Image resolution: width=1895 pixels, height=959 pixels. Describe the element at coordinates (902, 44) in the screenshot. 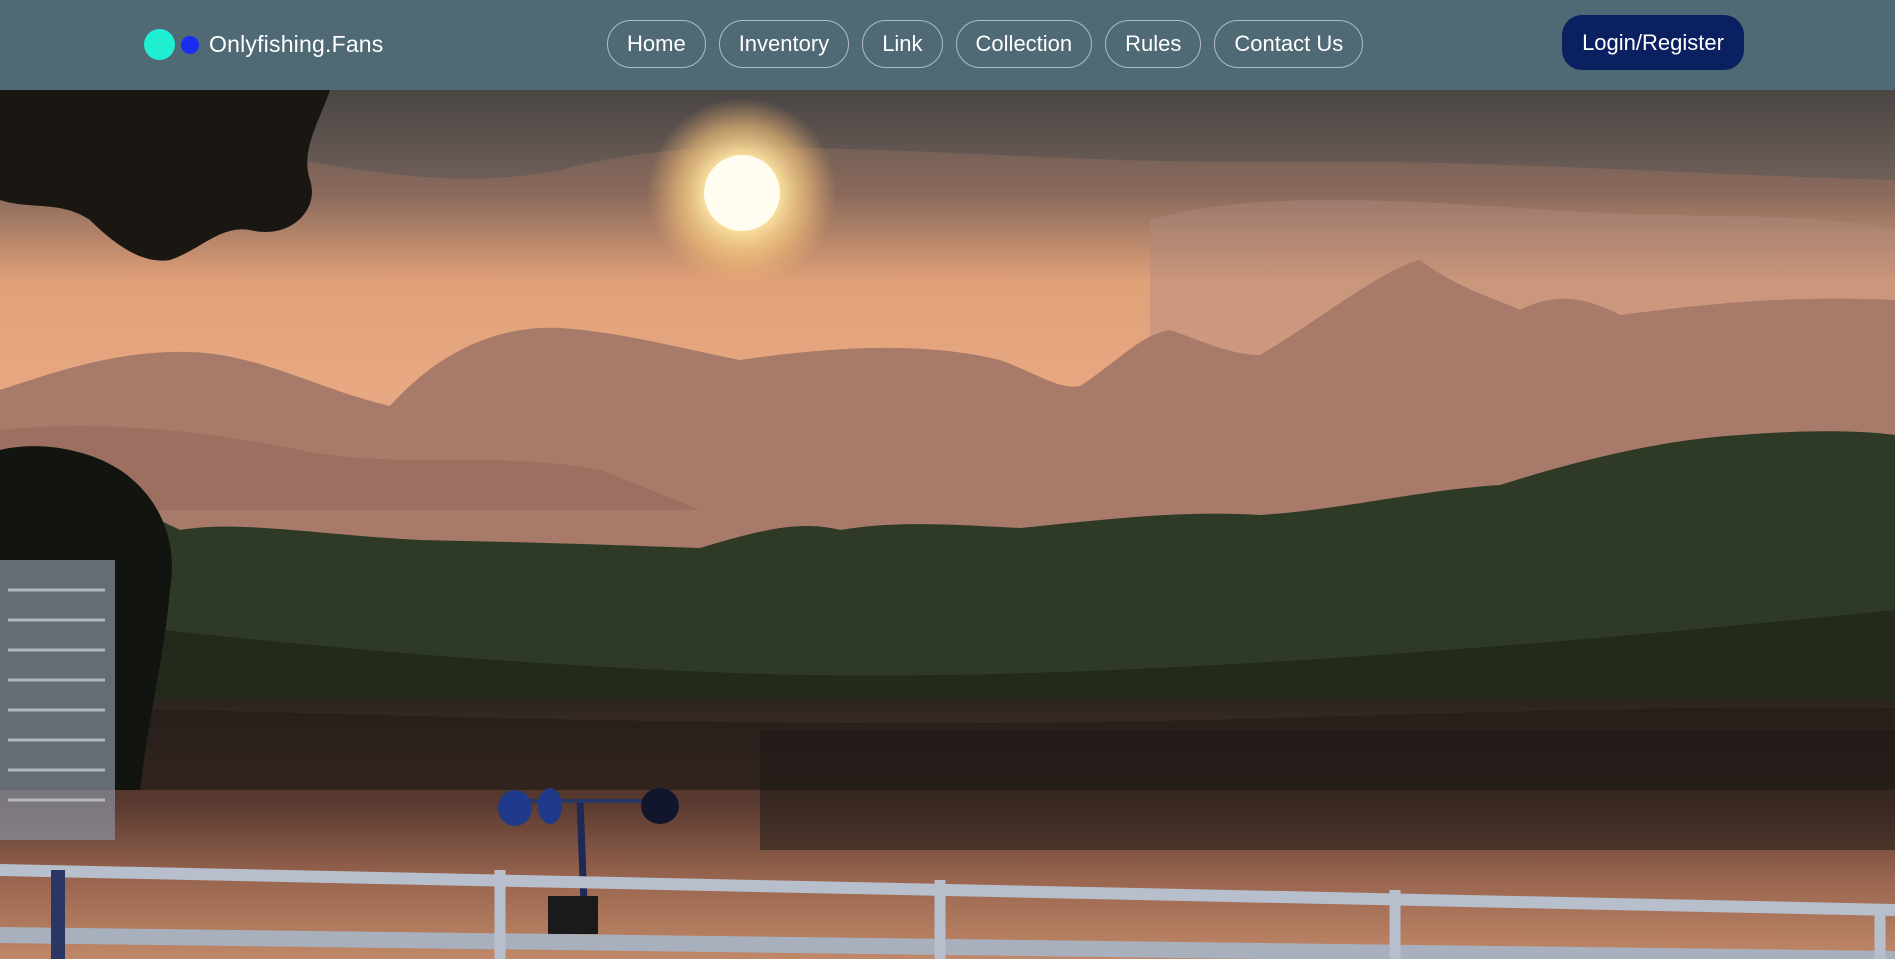

I see `nav-link: Link` at that location.